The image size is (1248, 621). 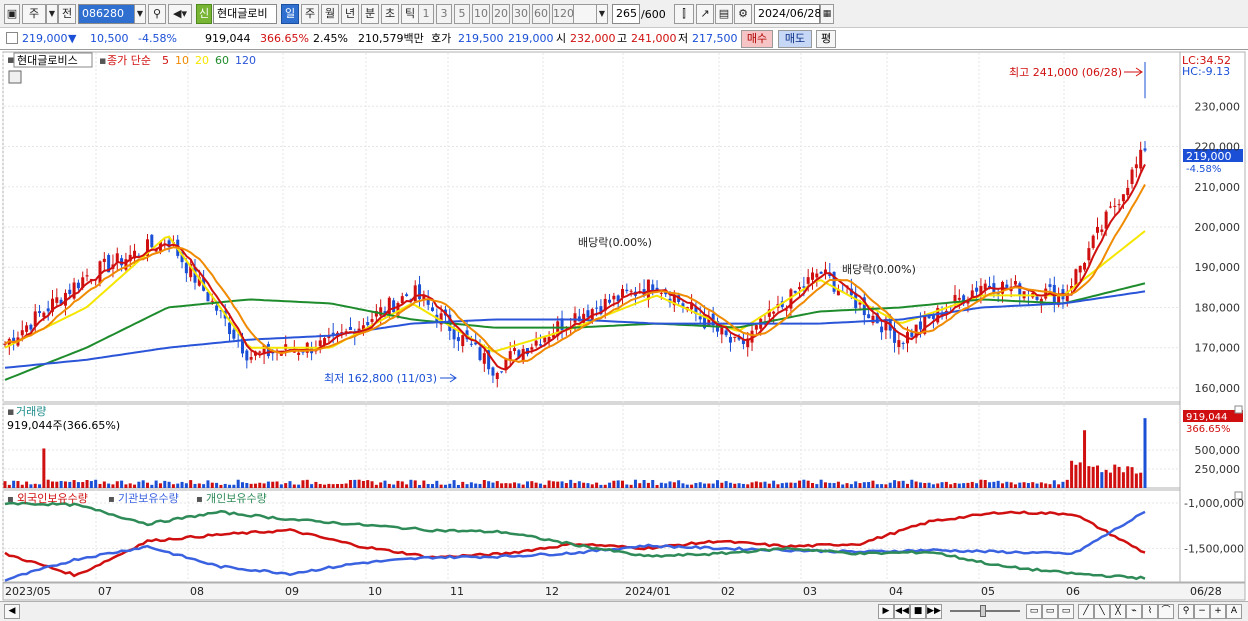 I want to click on eval-button: 평, so click(x=826, y=39).